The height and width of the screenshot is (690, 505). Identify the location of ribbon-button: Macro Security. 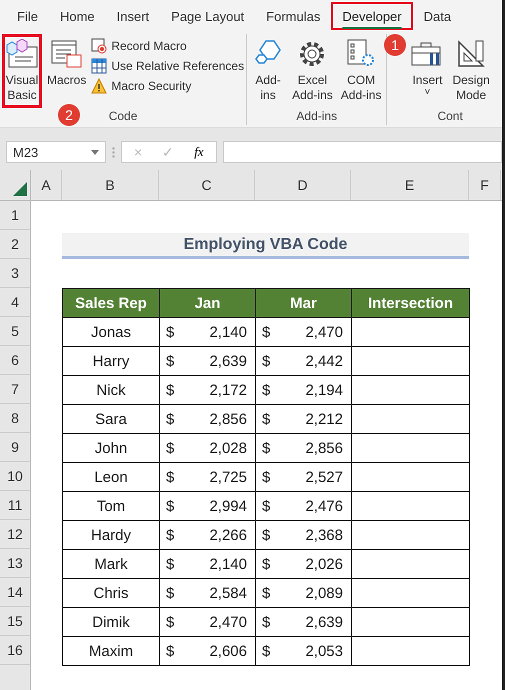
(167, 86).